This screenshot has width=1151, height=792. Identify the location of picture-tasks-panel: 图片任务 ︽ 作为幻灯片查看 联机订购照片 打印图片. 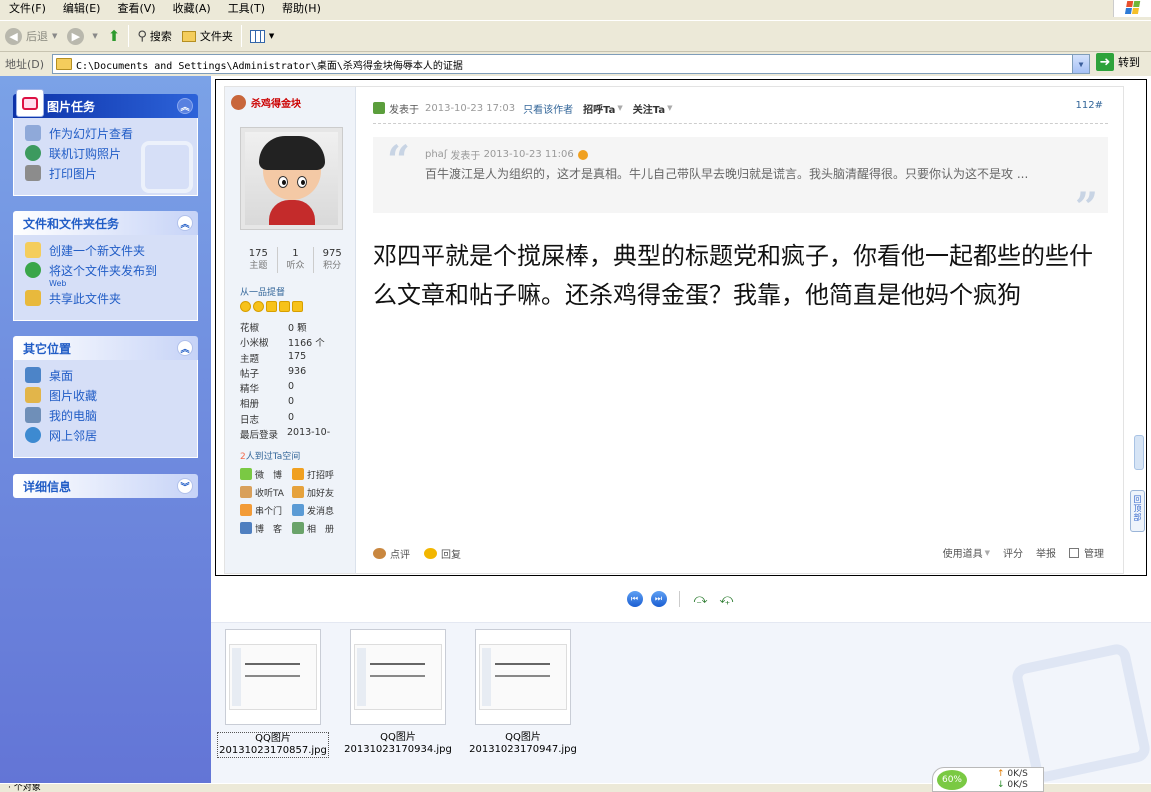
(105, 142).